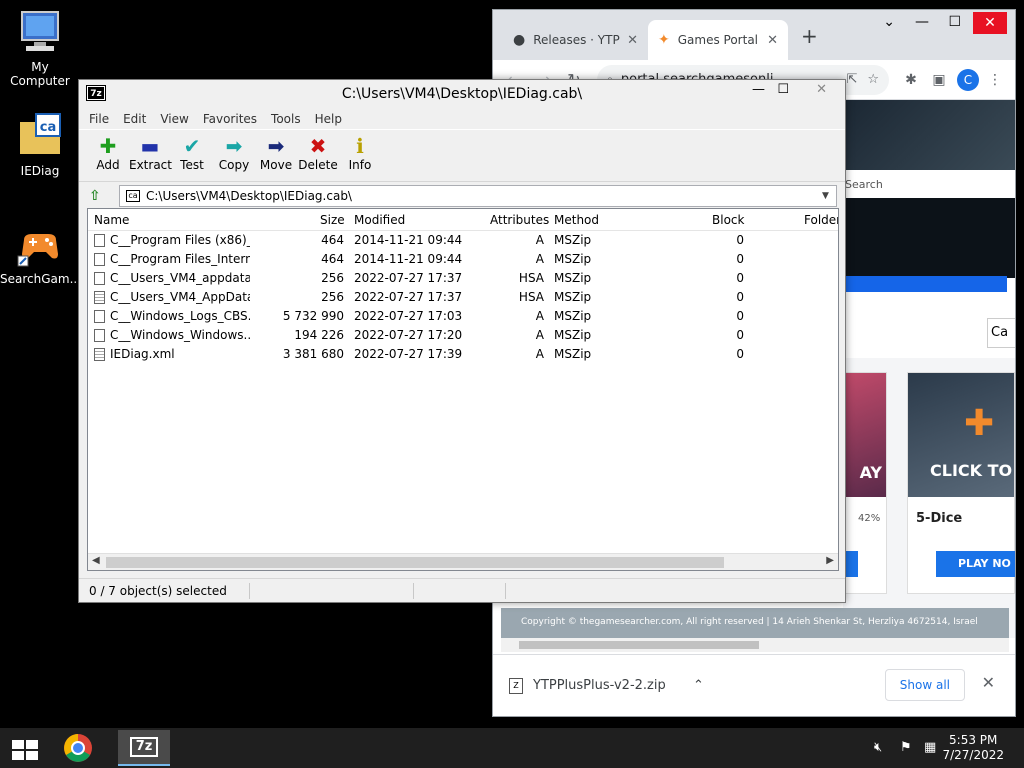 The height and width of the screenshot is (768, 1024). Describe the element at coordinates (718, 40) in the screenshot. I see `tab-games-portal: ✦ Games Portal ✕` at that location.